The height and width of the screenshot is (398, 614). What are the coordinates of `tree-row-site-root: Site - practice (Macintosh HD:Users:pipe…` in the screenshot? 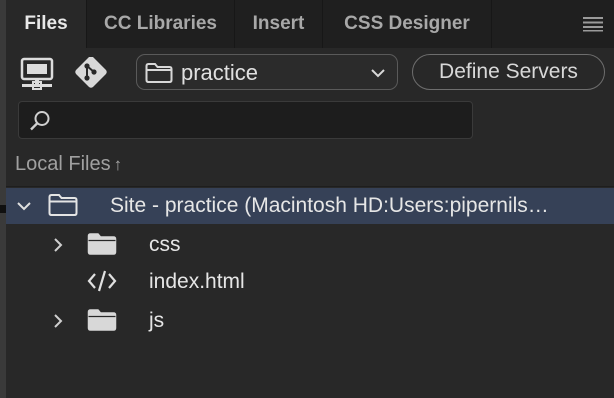 It's located at (310, 206).